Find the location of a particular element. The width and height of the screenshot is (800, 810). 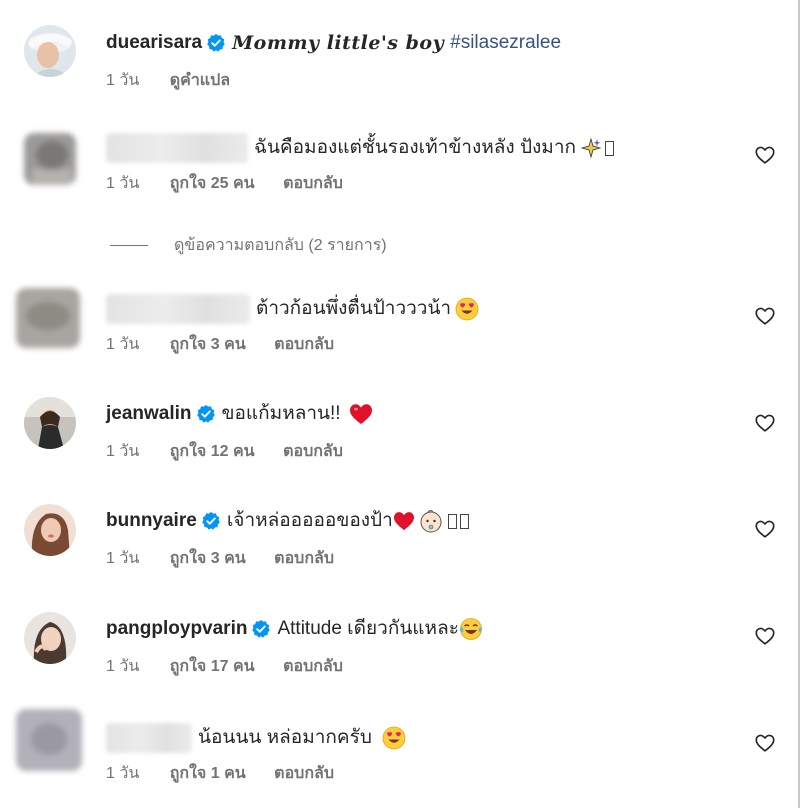

likes-count: ถูกใจ 25 คน is located at coordinates (212, 183).